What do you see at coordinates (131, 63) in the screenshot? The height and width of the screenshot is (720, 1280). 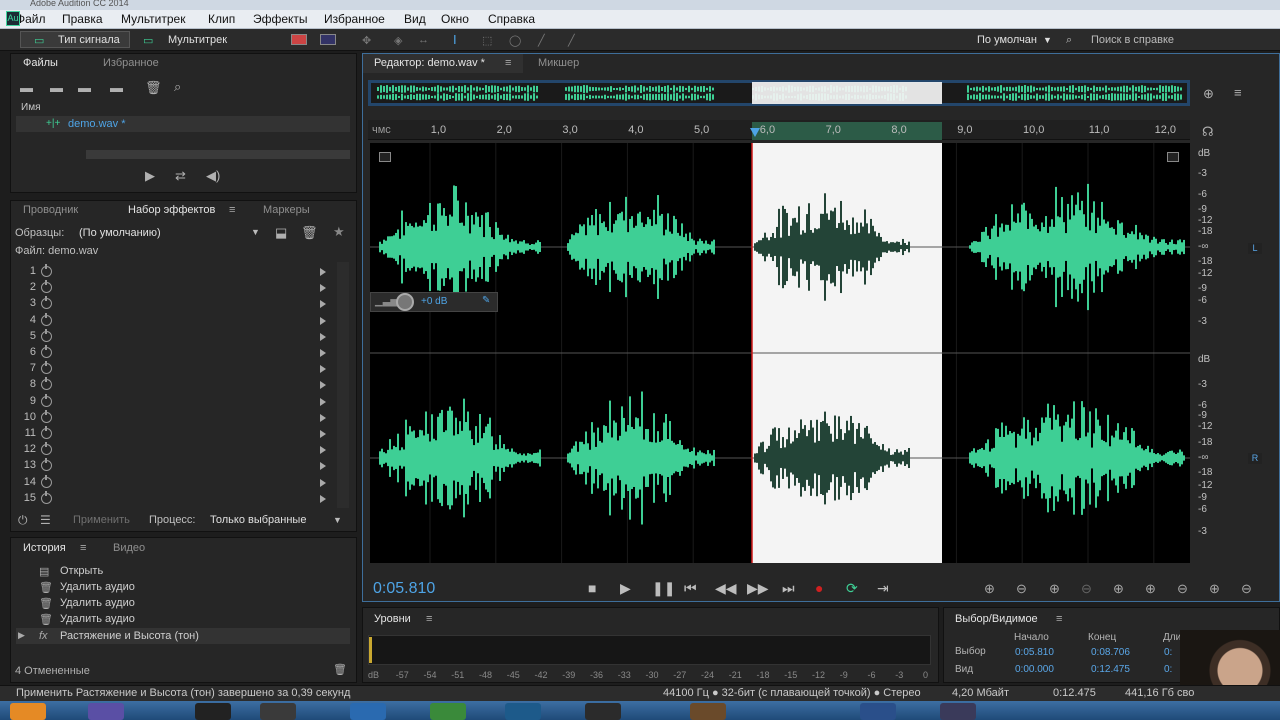 I see `tab-favorites: Избранное` at bounding box center [131, 63].